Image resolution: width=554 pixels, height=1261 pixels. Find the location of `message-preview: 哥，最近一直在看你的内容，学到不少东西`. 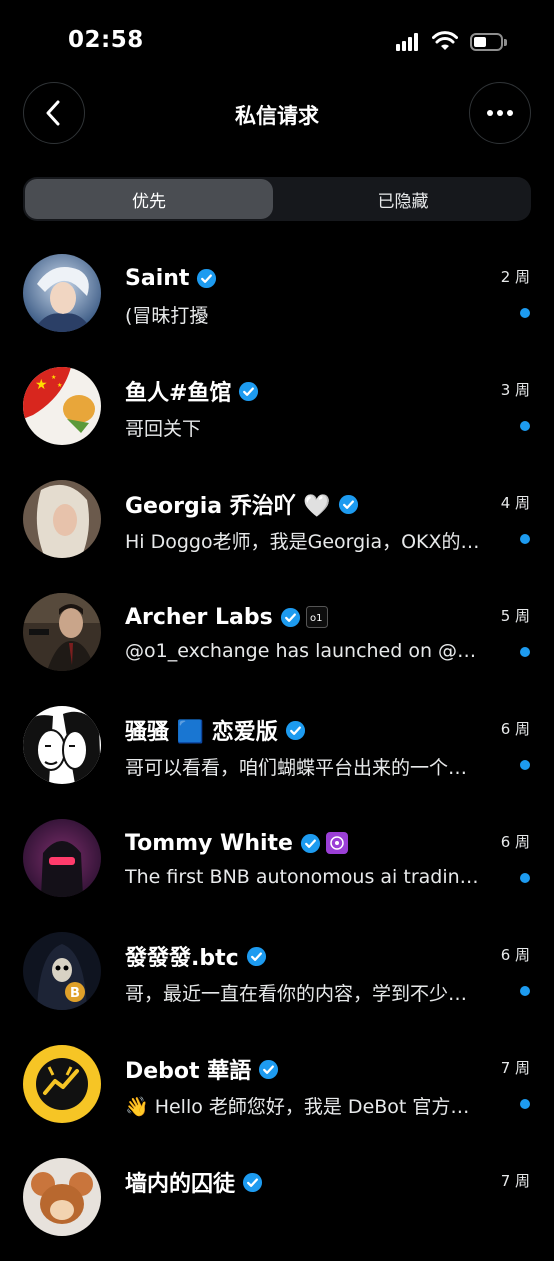

message-preview: 哥，最近一直在看你的内容，学到不少东西 is located at coordinates (305, 994).